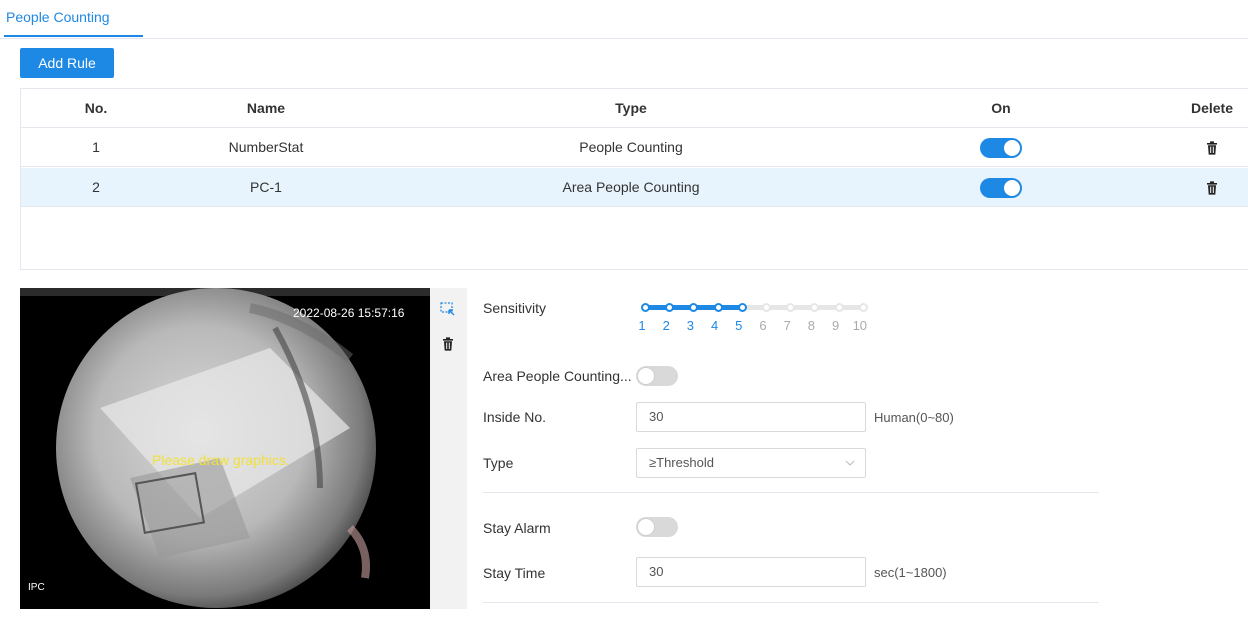 This screenshot has height=620, width=1248. Describe the element at coordinates (739, 325) in the screenshot. I see `slider-step-label: 5` at that location.